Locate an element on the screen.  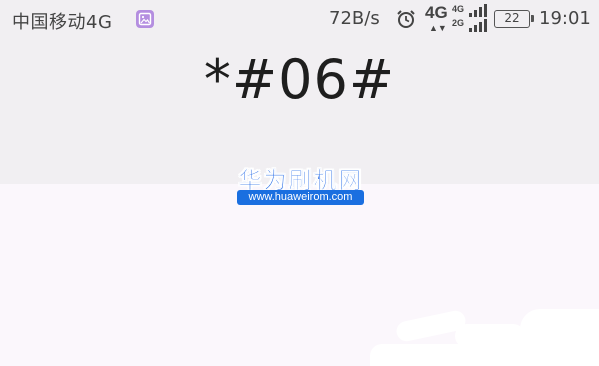
sim2-network-label: 2G is located at coordinates (458, 23).